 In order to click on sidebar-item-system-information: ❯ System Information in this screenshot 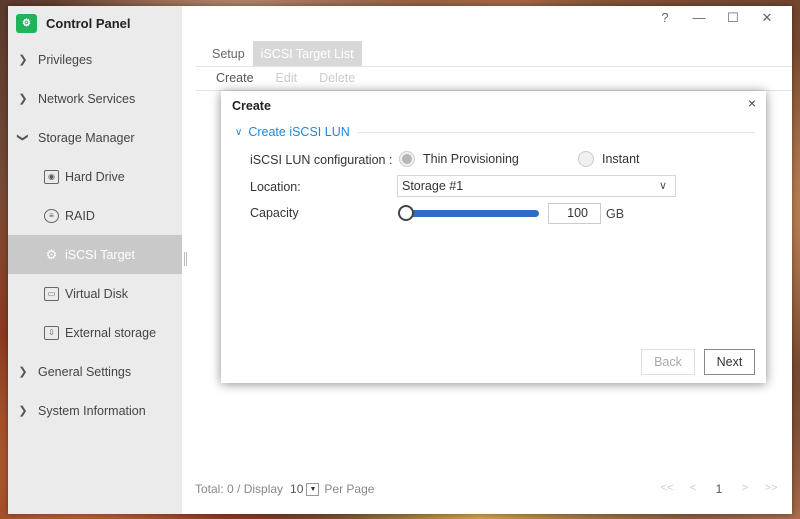, I will do `click(95, 410)`.